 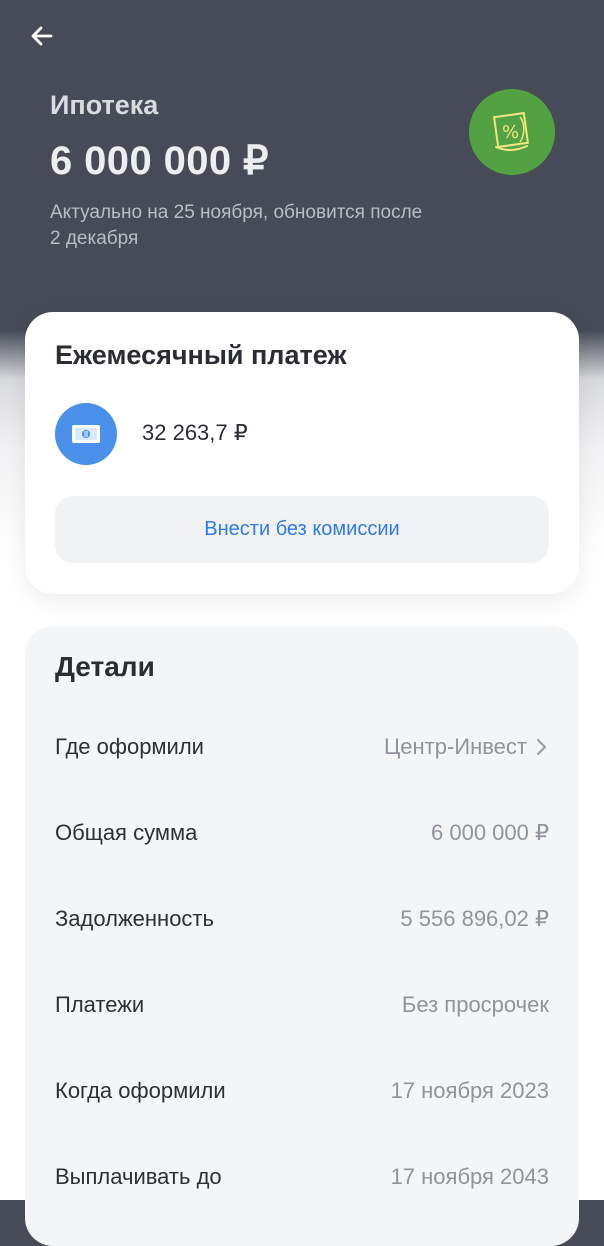 What do you see at coordinates (104, 105) in the screenshot?
I see `page-title: Ипотека` at bounding box center [104, 105].